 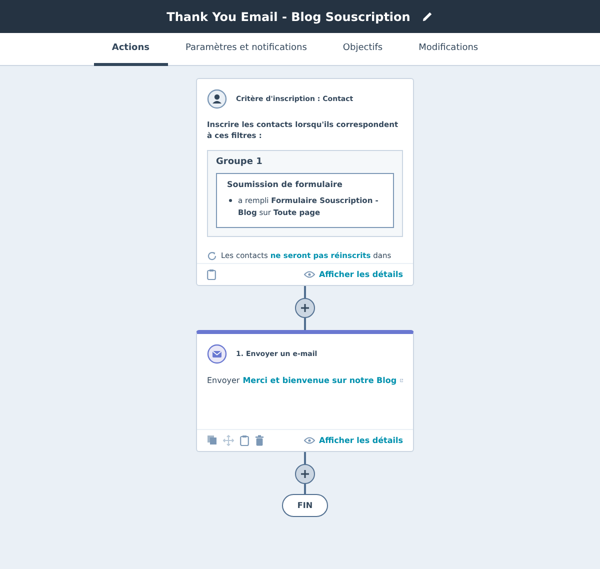 I want to click on copy-icon, so click(x=212, y=440).